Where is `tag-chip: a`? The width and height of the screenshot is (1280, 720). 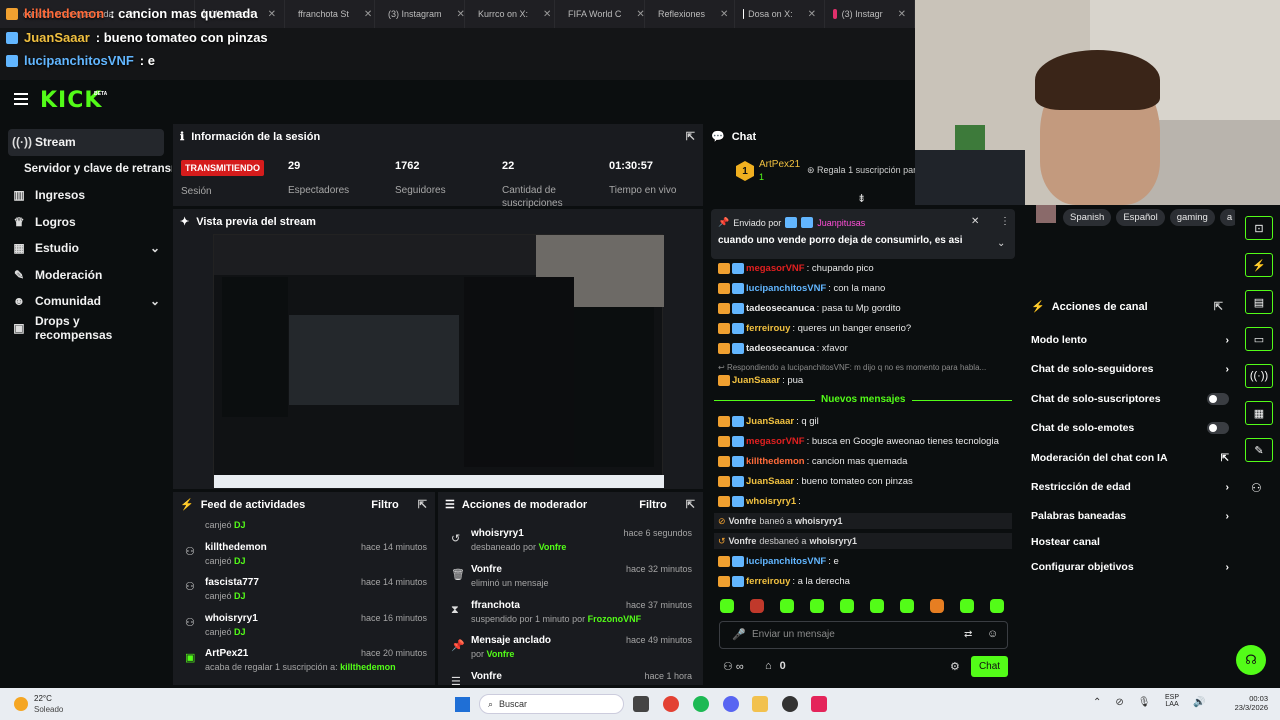
tag-chip: a is located at coordinates (1227, 217).